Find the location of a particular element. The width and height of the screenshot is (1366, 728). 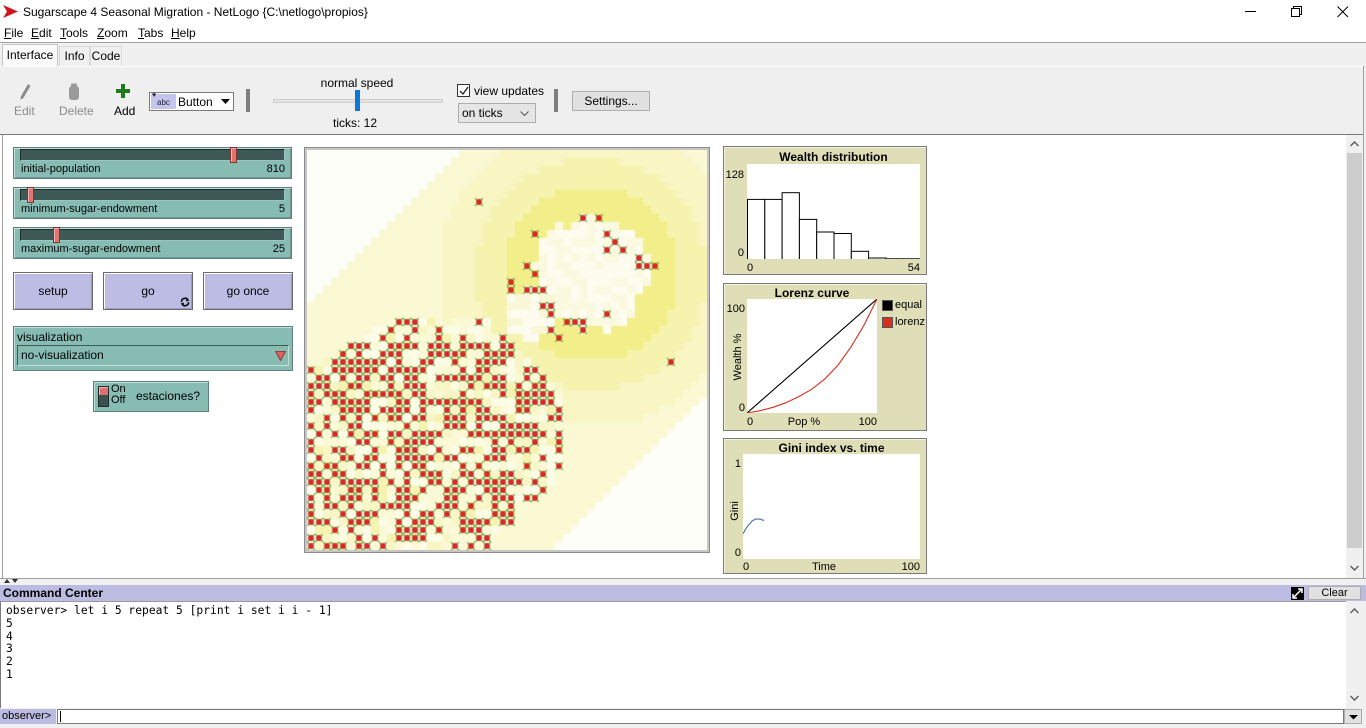

agent-prompt-selector: observer> is located at coordinates (28, 716).